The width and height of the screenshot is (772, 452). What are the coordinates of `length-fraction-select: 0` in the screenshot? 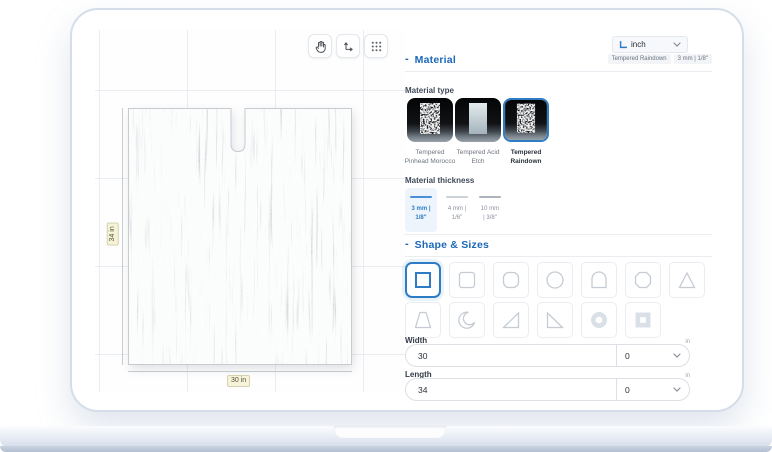 It's located at (652, 389).